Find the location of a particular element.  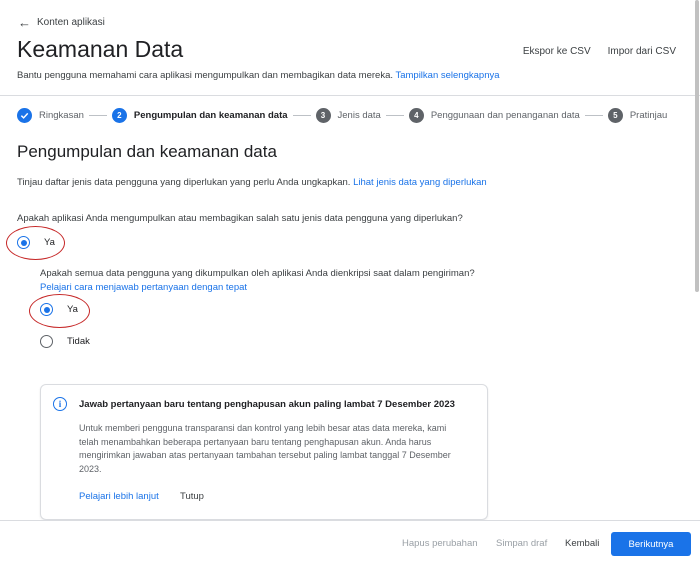

step-data-types: 3 Jenis data is located at coordinates (348, 115).